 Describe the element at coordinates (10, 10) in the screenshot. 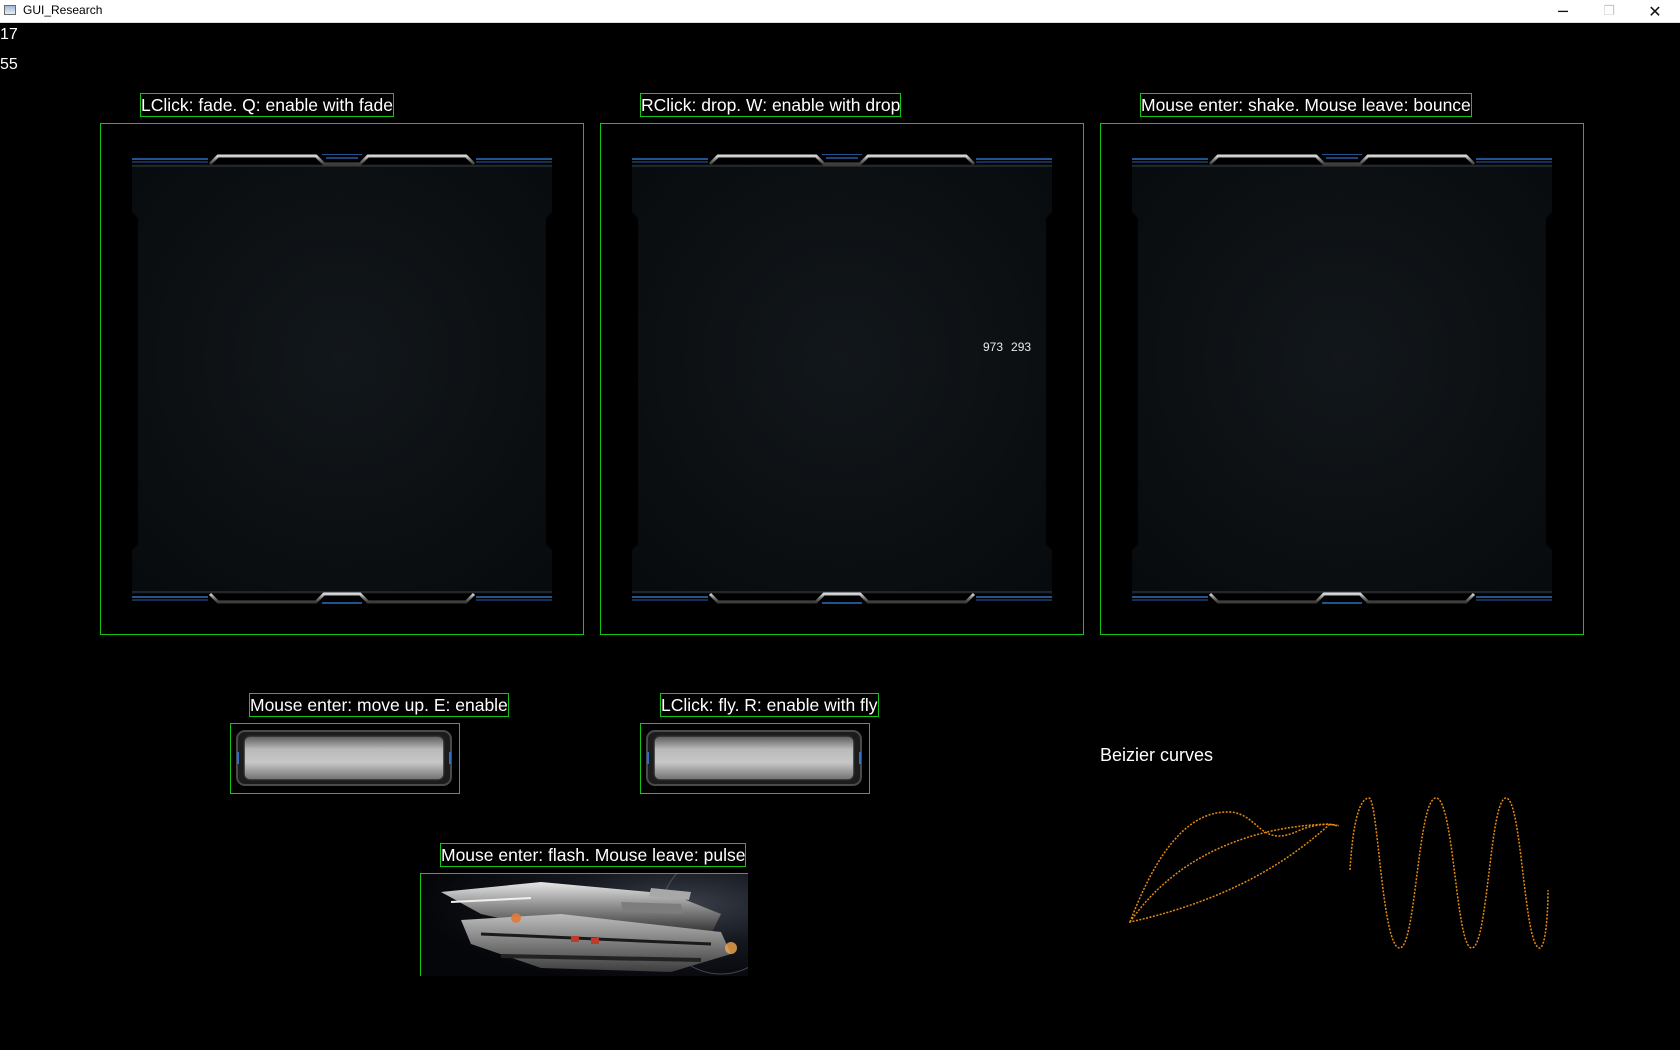

I see `window-app-icon` at that location.